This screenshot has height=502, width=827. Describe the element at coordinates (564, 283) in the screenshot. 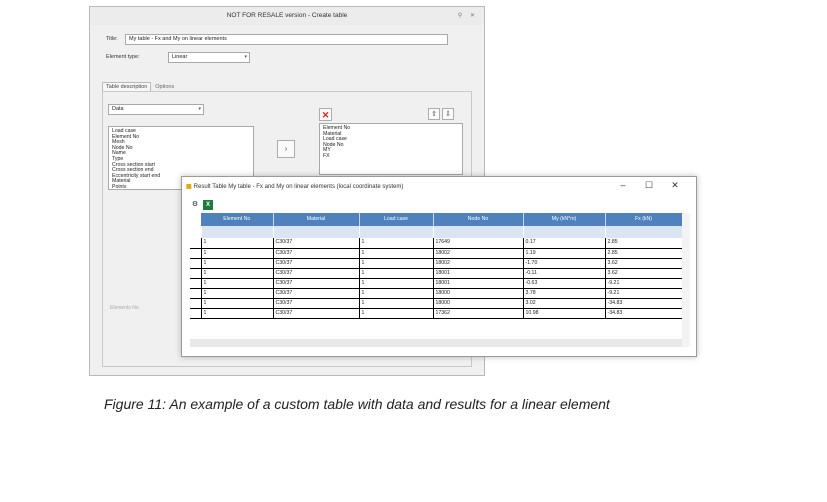

I see `table-cell: -0.63` at that location.